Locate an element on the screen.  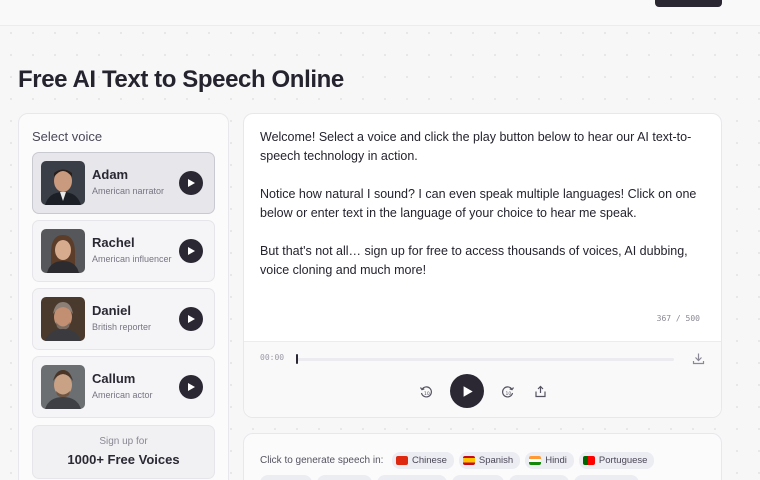
voice-name: Rachel is located at coordinates (113, 242).